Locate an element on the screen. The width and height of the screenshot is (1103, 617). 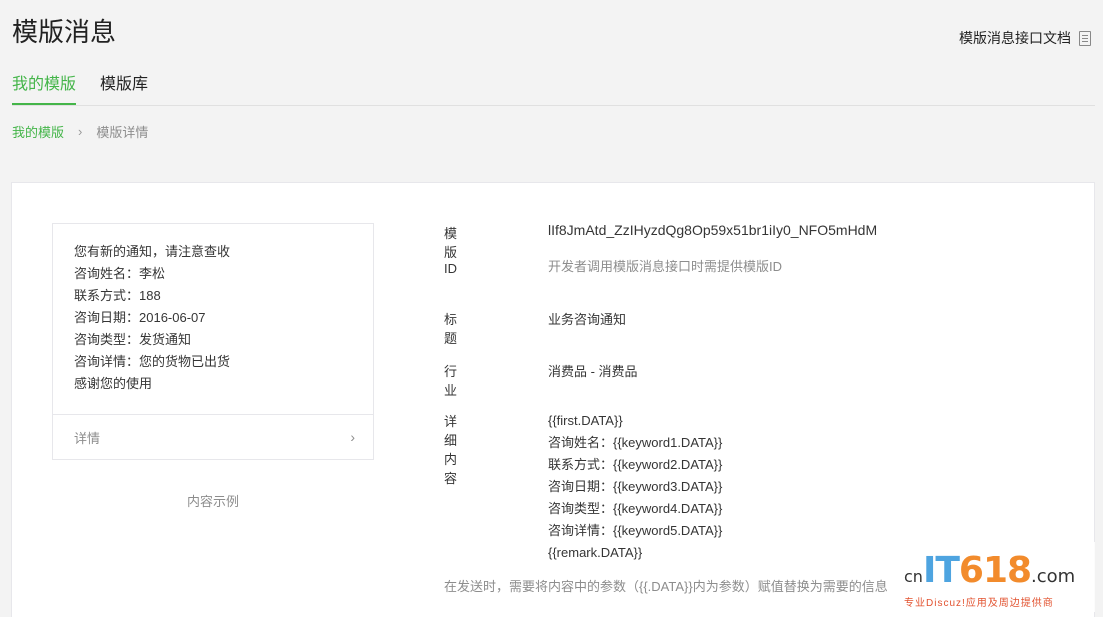
parameter-footnote: 在发送时，需要将内容中的参数（{{.DATA}}内为参数）赋值替换为需要的信息 is located at coordinates (666, 586).